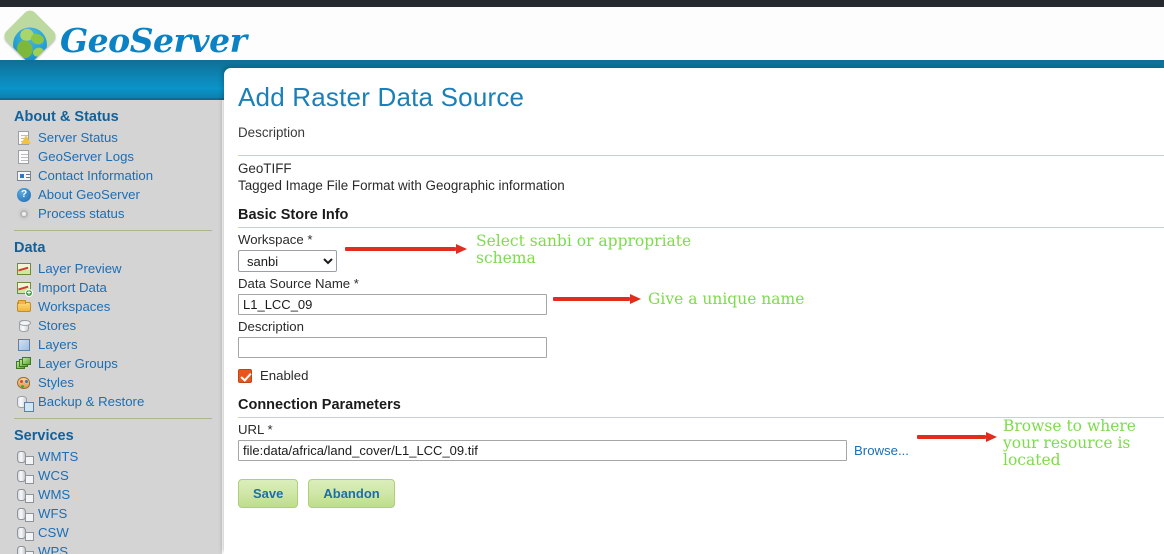  What do you see at coordinates (72, 287) in the screenshot?
I see `sidebar-item-label: Import Data` at bounding box center [72, 287].